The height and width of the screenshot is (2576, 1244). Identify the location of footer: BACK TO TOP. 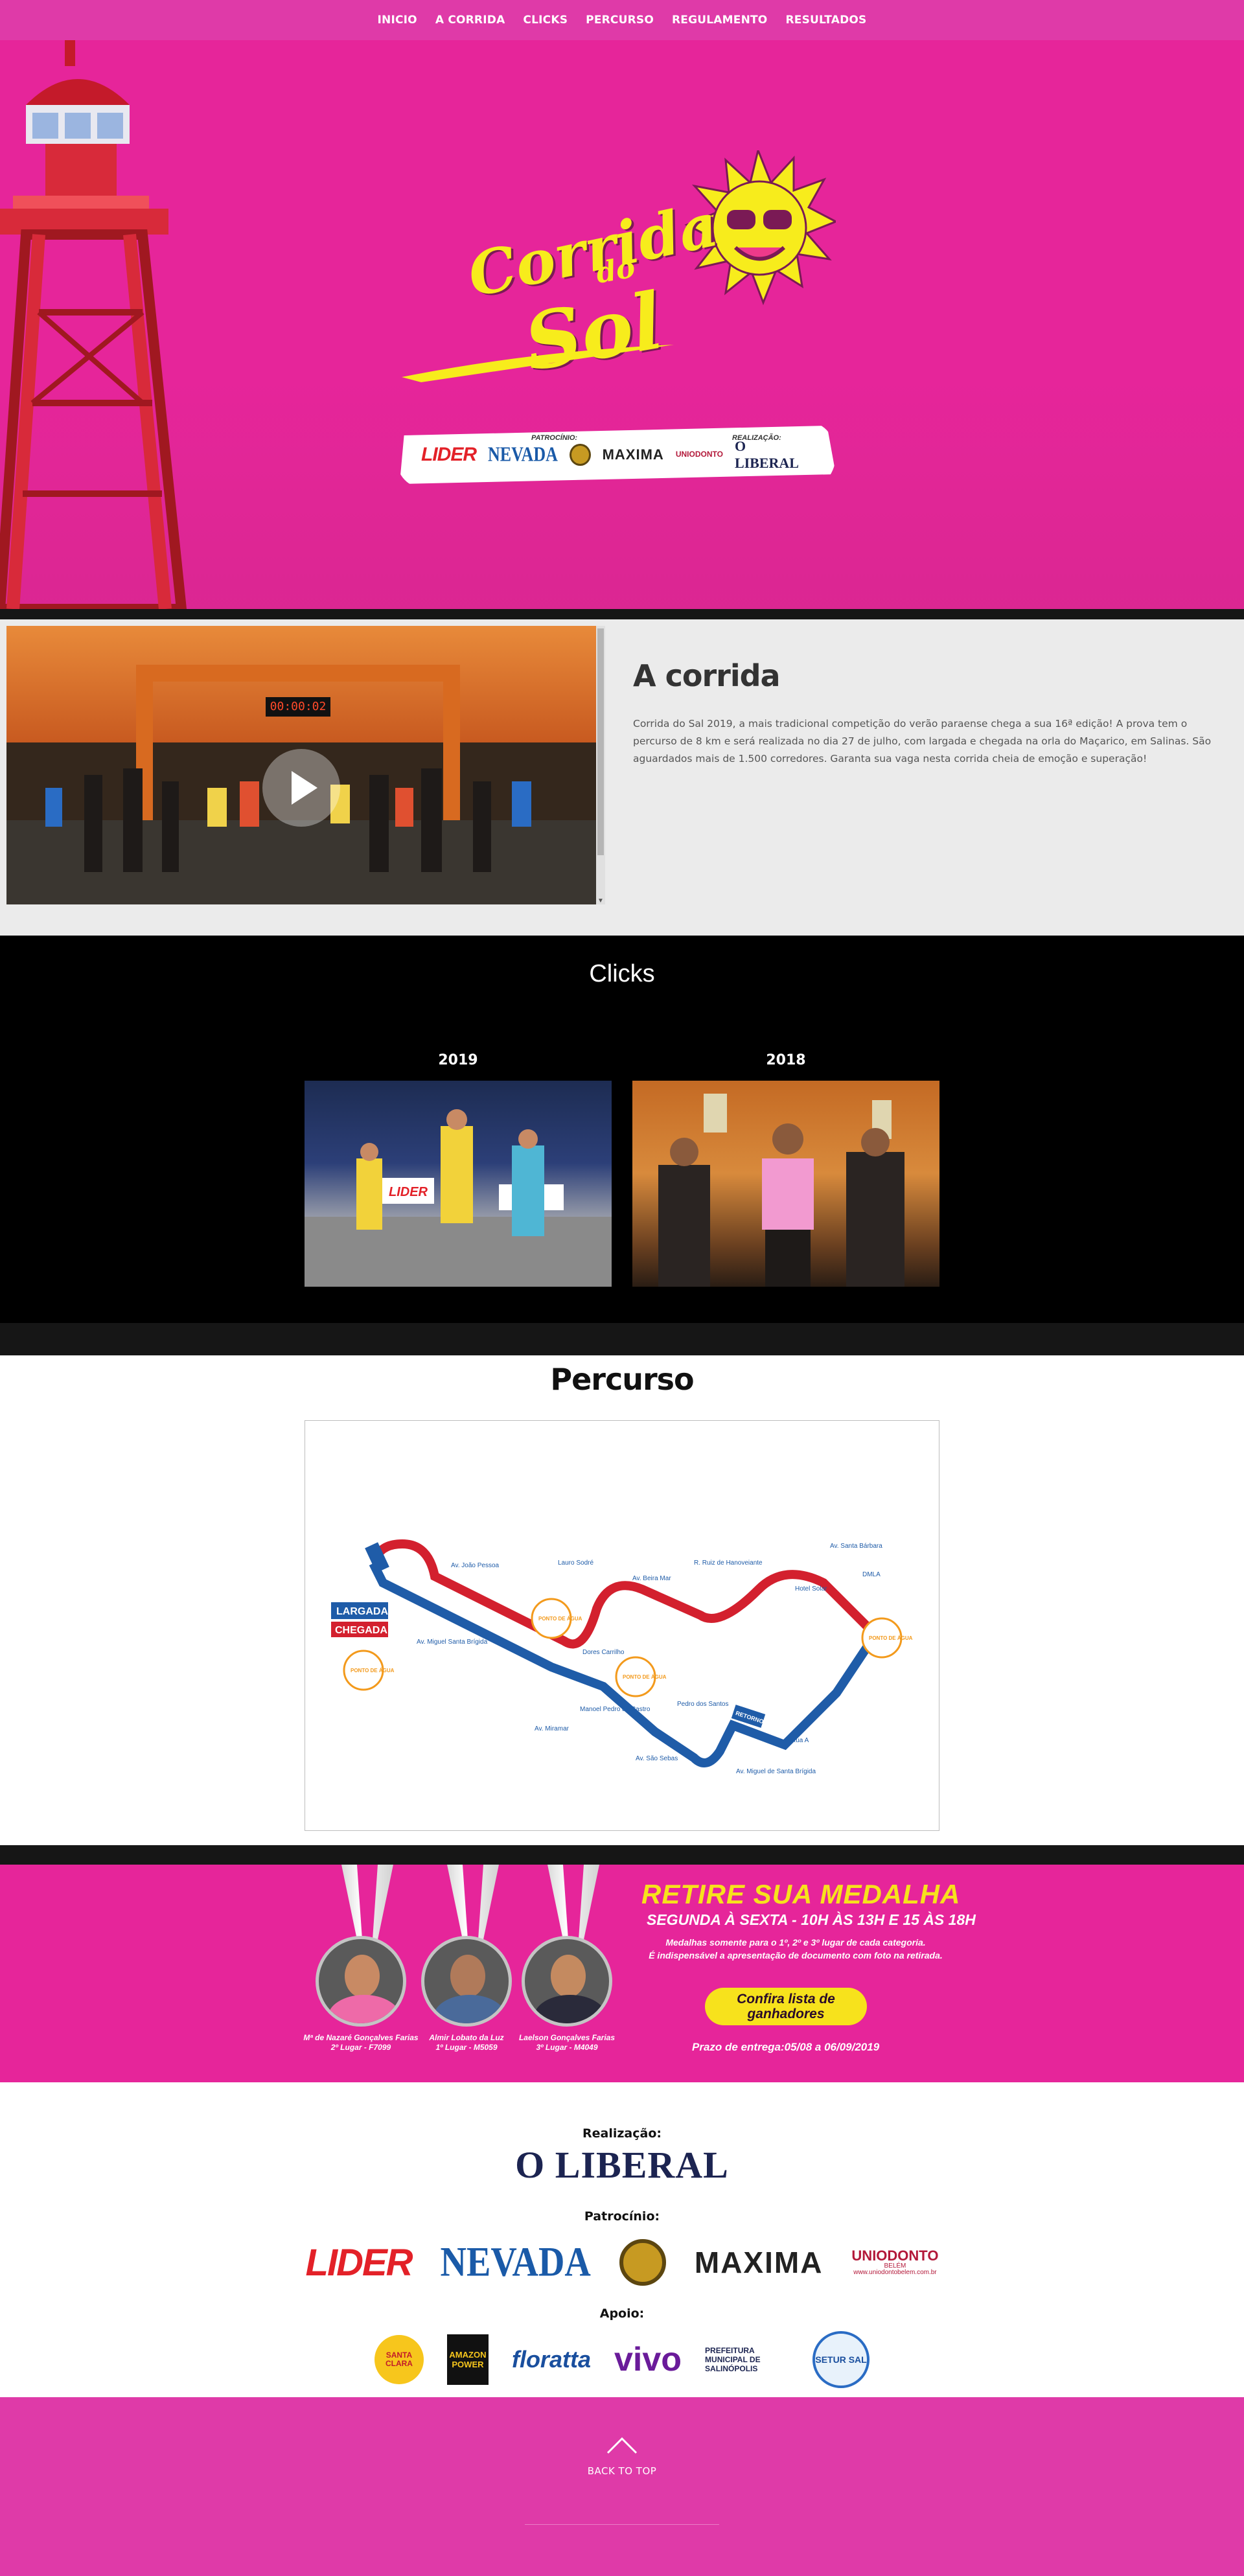
(622, 2486).